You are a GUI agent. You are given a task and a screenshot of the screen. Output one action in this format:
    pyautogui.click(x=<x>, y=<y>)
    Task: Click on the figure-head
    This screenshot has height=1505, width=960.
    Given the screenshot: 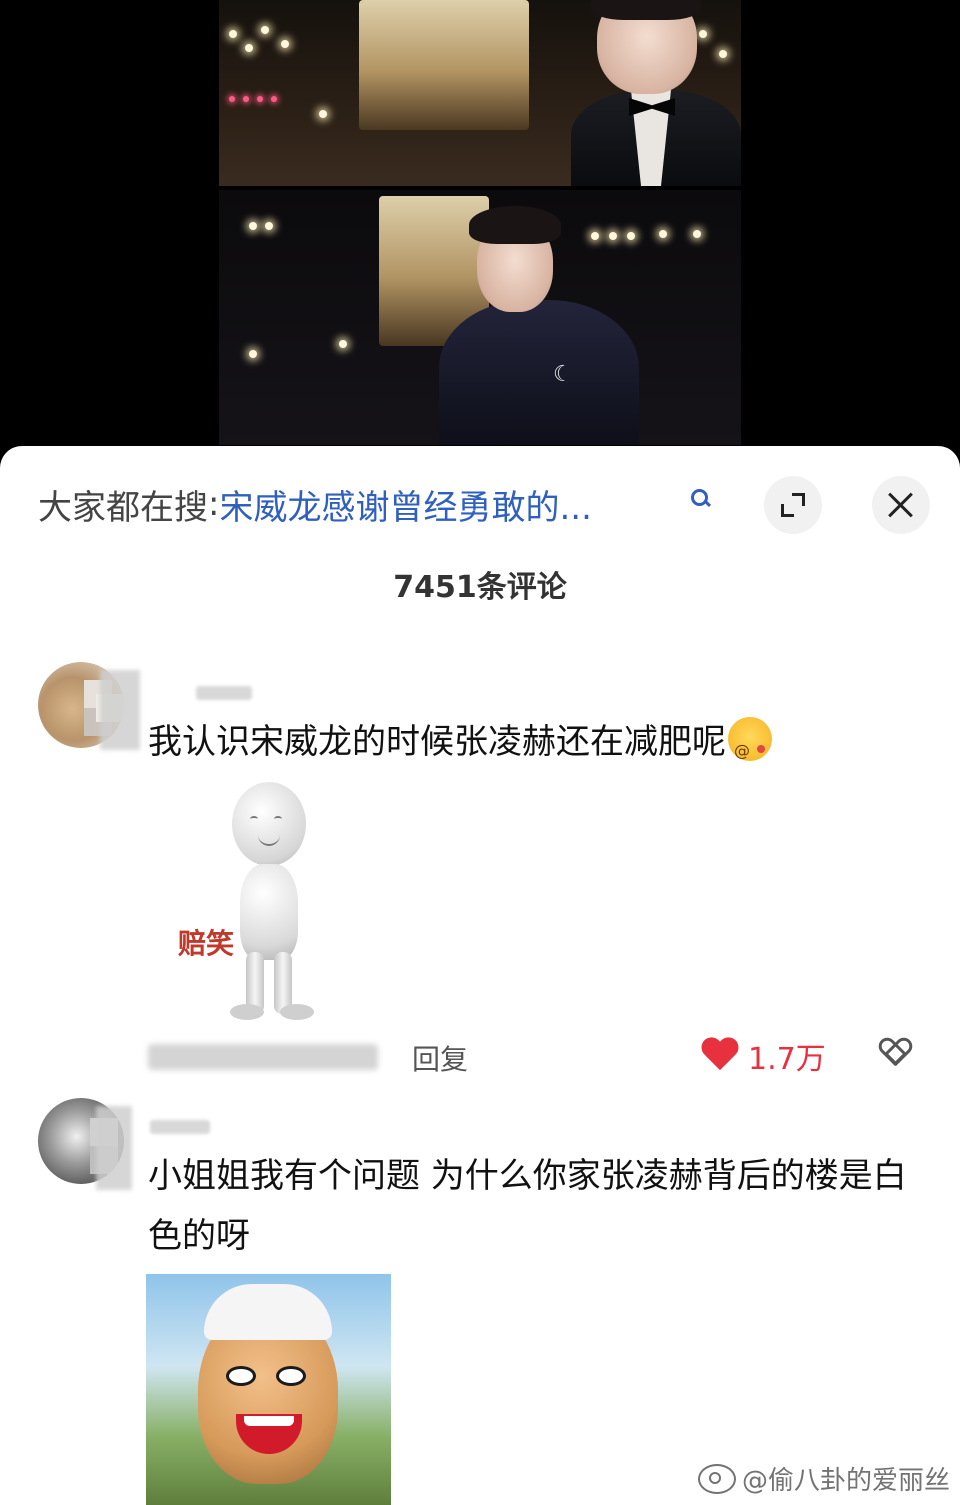 What is the action you would take?
    pyautogui.click(x=269, y=824)
    